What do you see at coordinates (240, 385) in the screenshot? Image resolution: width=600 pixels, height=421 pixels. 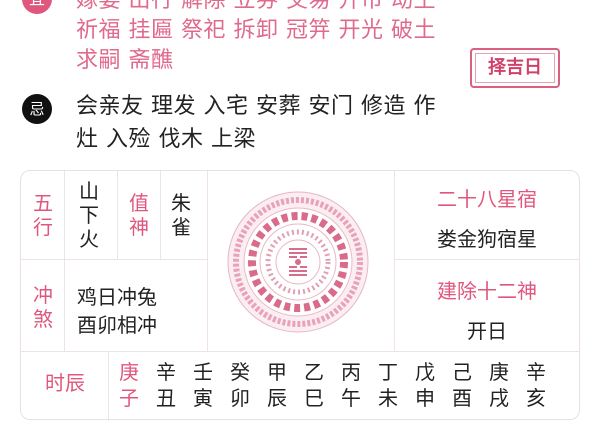 I see `shichen-column: 癸卯` at bounding box center [240, 385].